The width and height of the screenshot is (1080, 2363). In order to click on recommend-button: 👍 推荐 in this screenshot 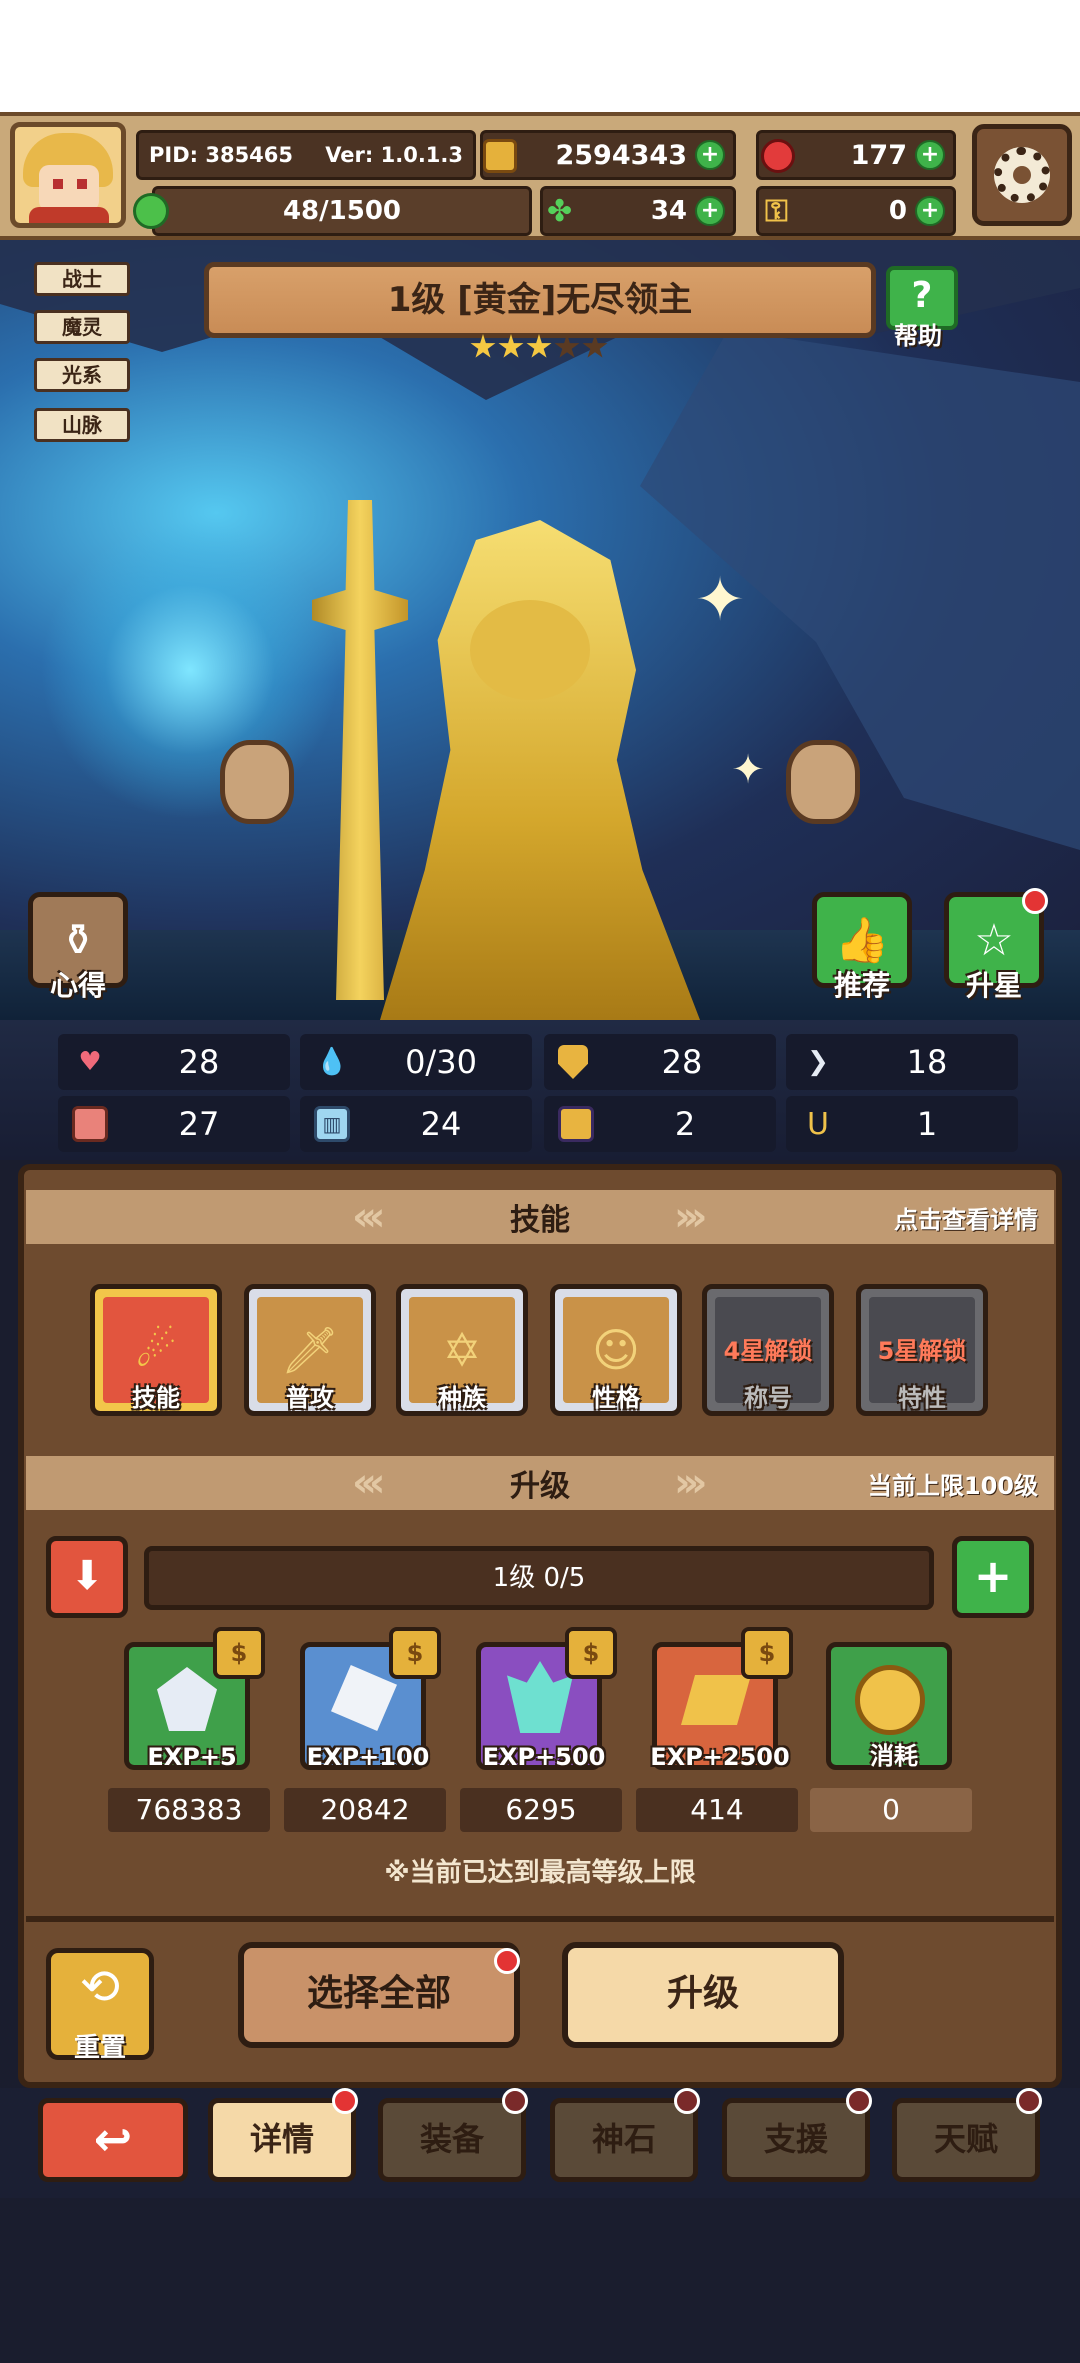, I will do `click(862, 947)`.